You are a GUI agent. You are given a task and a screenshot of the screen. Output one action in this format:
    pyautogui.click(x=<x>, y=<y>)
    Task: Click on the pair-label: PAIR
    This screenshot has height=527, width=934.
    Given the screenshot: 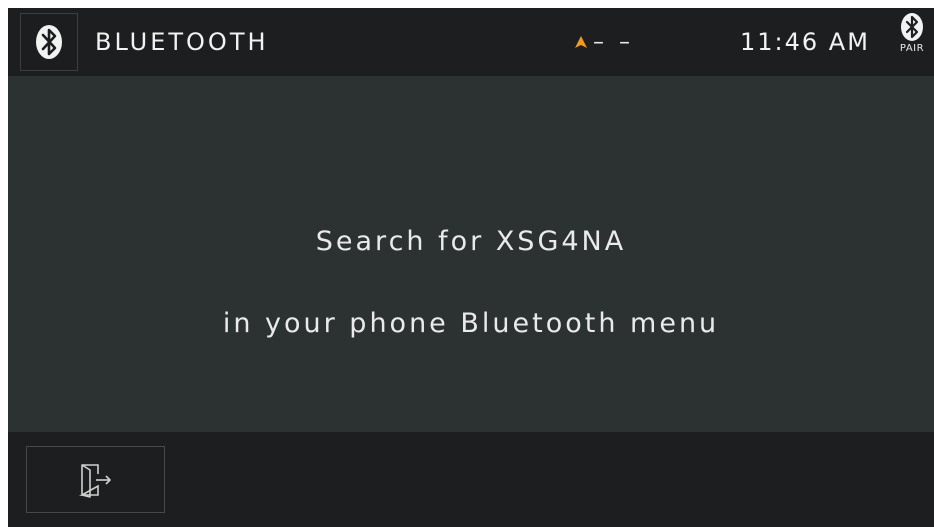 What is the action you would take?
    pyautogui.click(x=912, y=48)
    